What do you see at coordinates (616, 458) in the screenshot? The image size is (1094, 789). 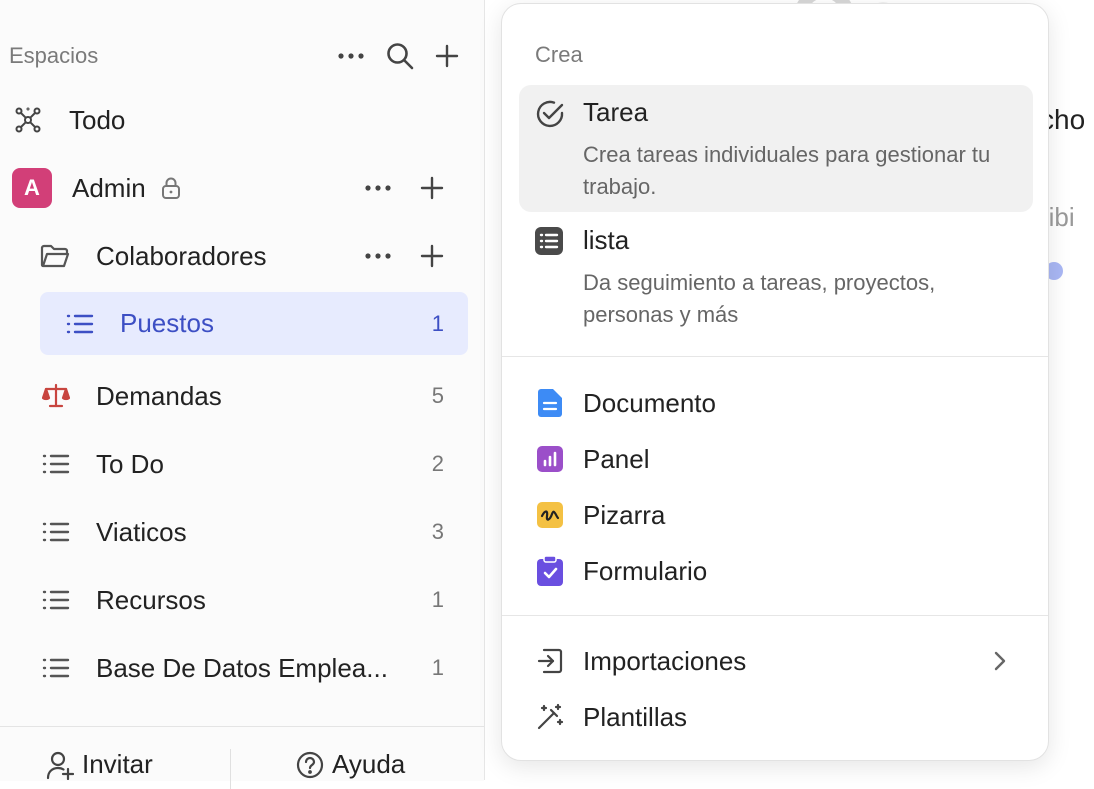 I see `option-name: Panel` at bounding box center [616, 458].